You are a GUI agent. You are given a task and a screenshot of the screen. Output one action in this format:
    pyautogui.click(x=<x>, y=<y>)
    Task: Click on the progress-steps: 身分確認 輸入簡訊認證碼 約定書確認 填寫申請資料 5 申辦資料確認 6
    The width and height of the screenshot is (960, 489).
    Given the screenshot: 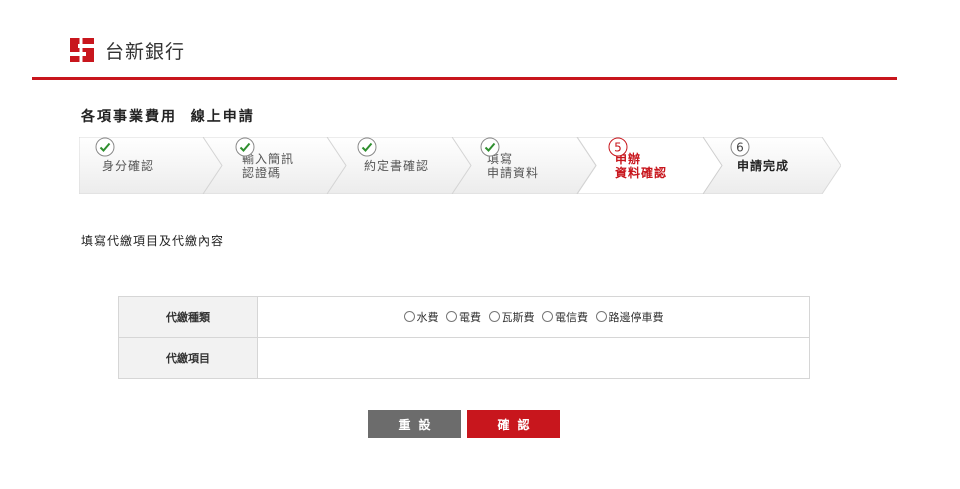 What is the action you would take?
    pyautogui.click(x=460, y=165)
    